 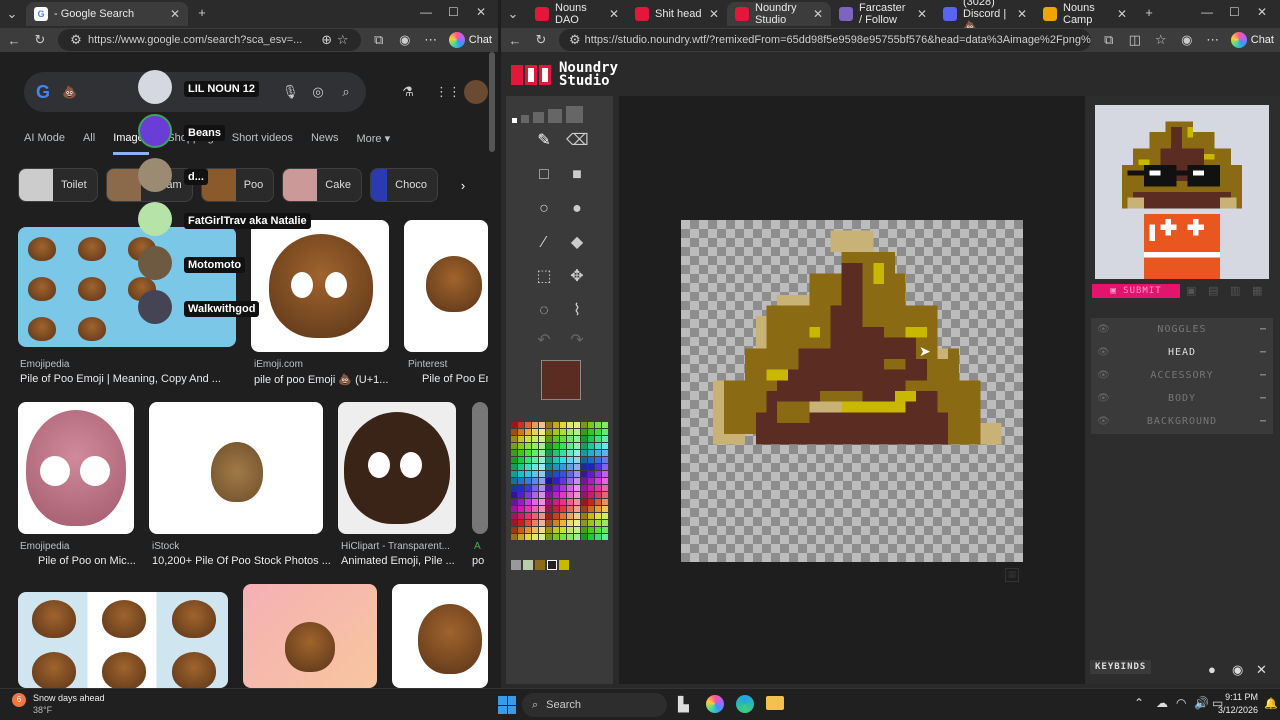 I want to click on brush-size-selector, so click(x=547, y=114).